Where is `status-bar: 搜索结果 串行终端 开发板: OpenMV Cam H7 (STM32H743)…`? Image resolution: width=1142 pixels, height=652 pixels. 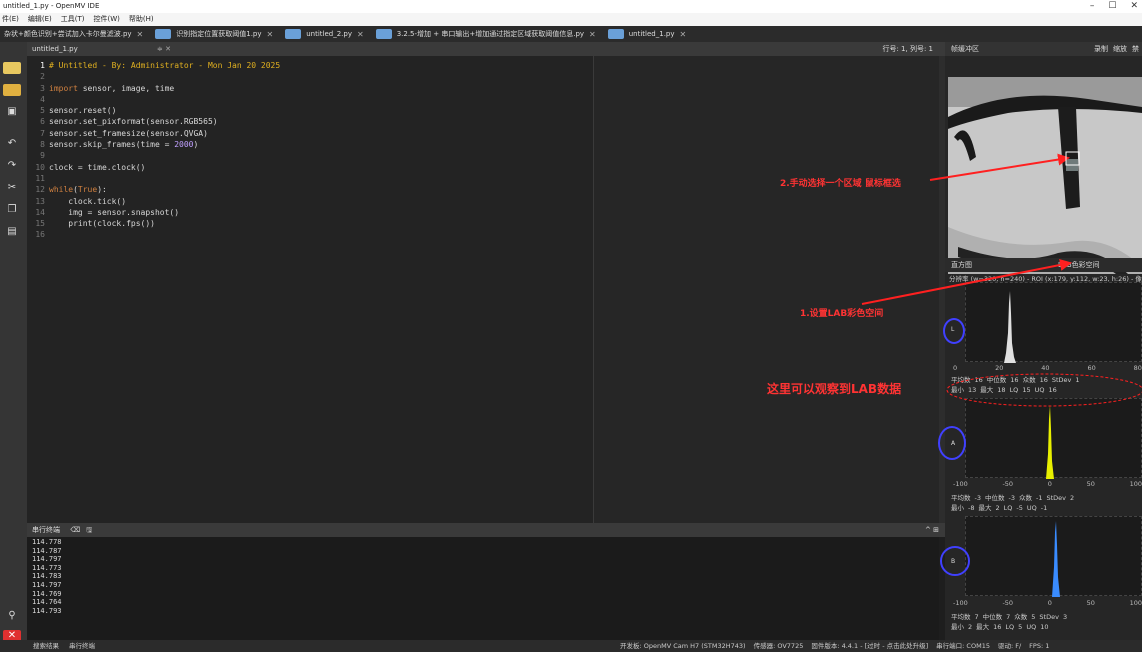 status-bar: 搜索结果 串行终端 开发板: OpenMV Cam H7 (STM32H743)… is located at coordinates (571, 646).